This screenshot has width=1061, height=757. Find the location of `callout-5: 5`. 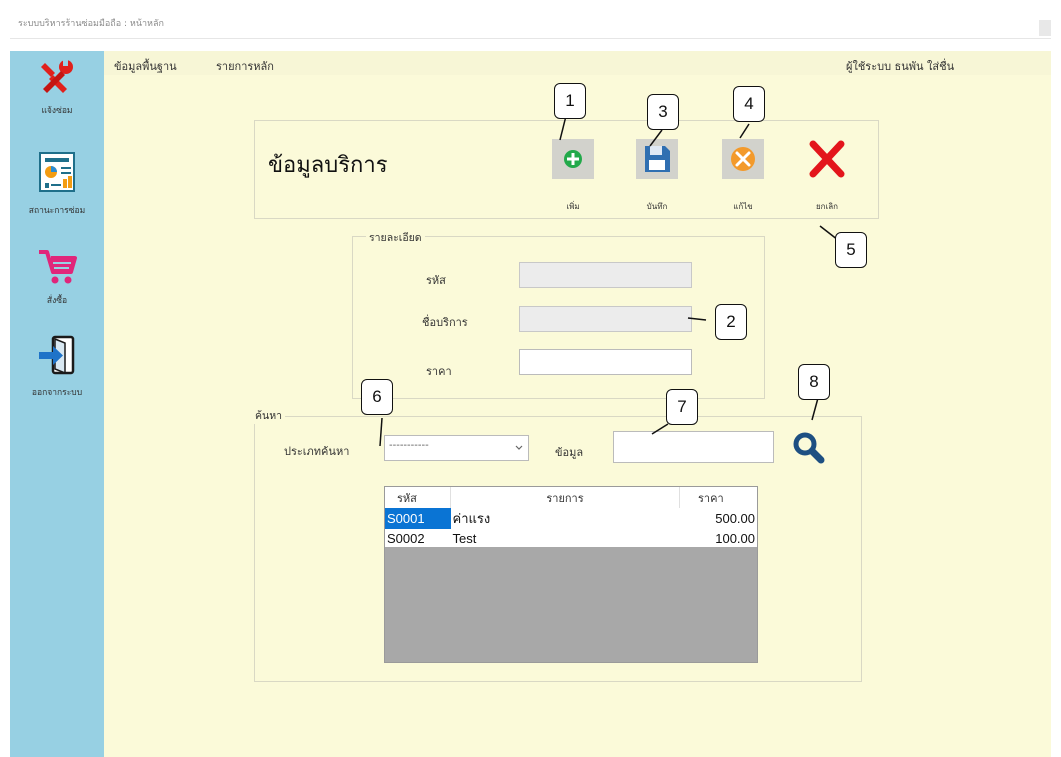

callout-5: 5 is located at coordinates (851, 250).